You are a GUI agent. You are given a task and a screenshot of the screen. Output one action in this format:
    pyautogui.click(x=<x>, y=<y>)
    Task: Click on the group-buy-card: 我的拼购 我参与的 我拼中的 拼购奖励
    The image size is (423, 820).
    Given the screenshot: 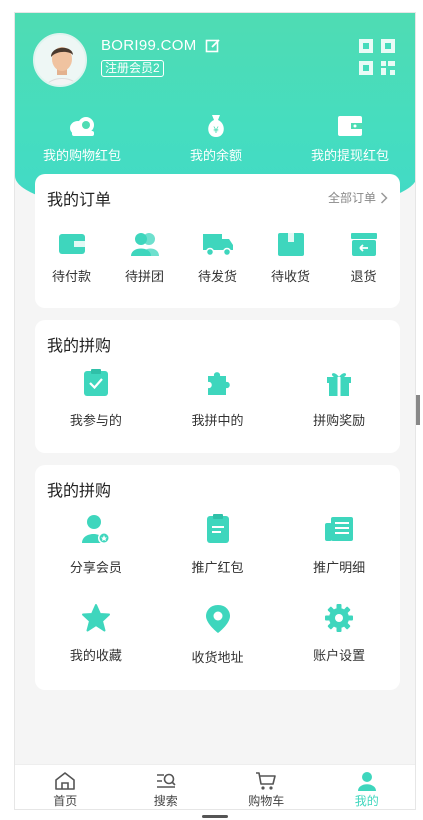 What is the action you would take?
    pyautogui.click(x=217, y=386)
    